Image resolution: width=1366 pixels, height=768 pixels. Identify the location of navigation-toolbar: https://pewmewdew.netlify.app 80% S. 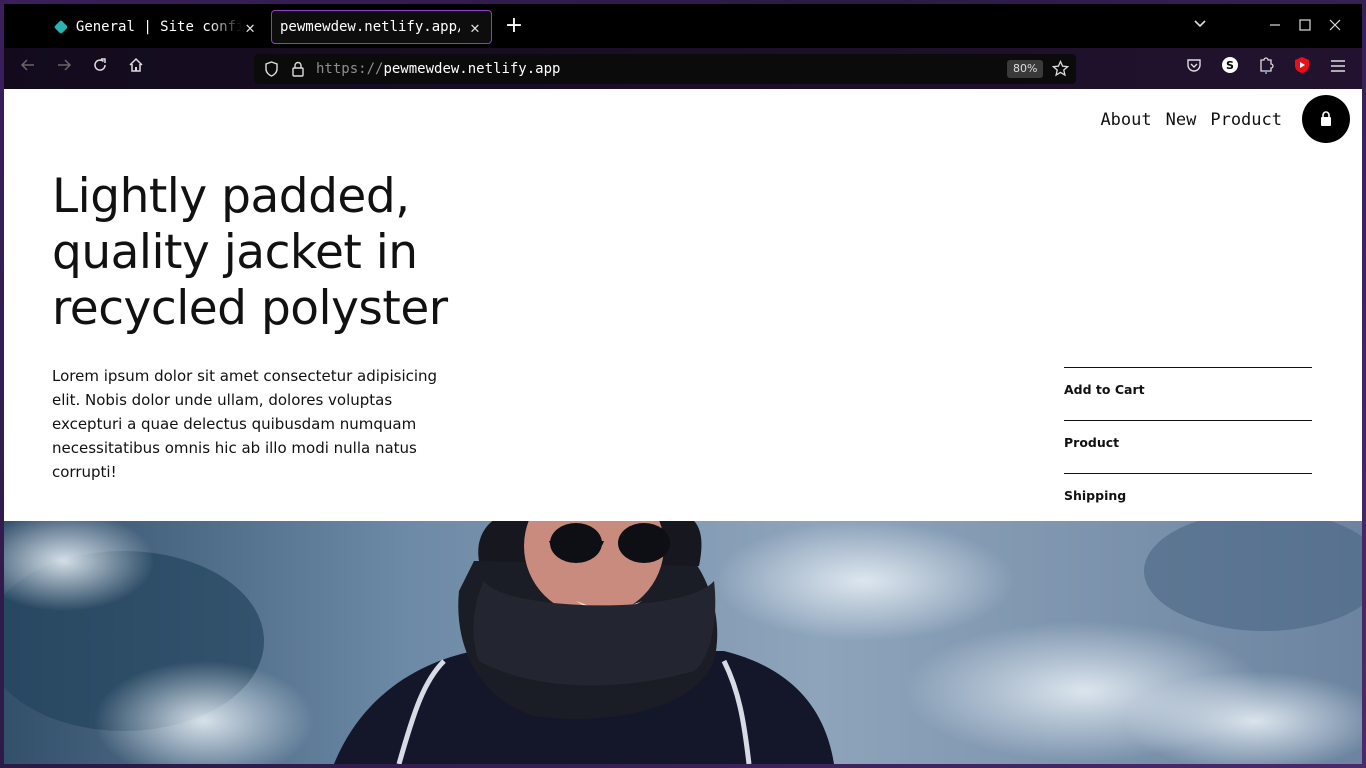
(683, 68).